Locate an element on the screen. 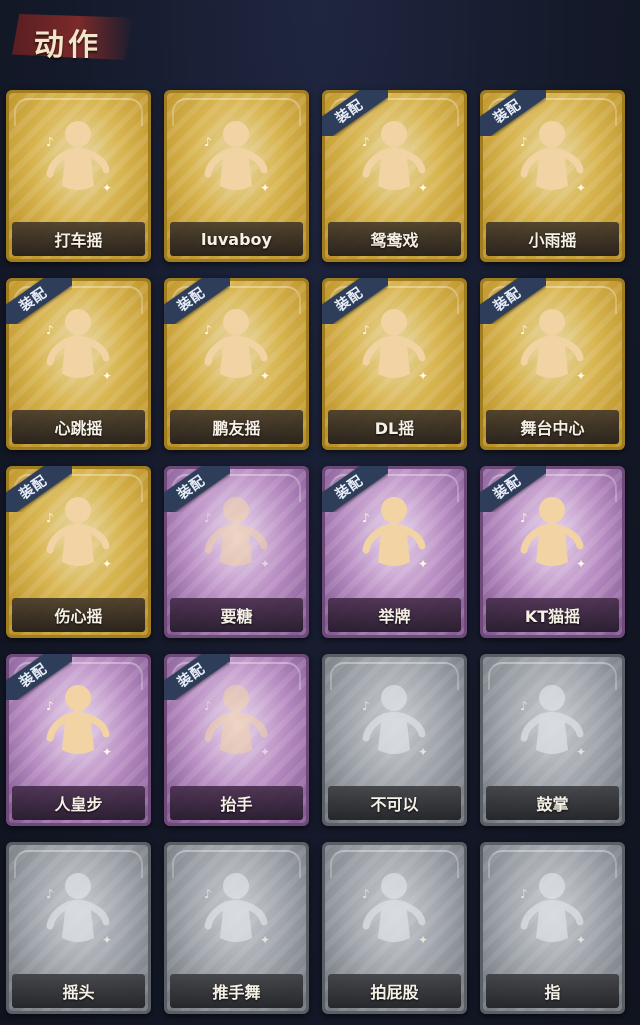 The image size is (640, 1025). label-bar: 抬手 is located at coordinates (236, 803).